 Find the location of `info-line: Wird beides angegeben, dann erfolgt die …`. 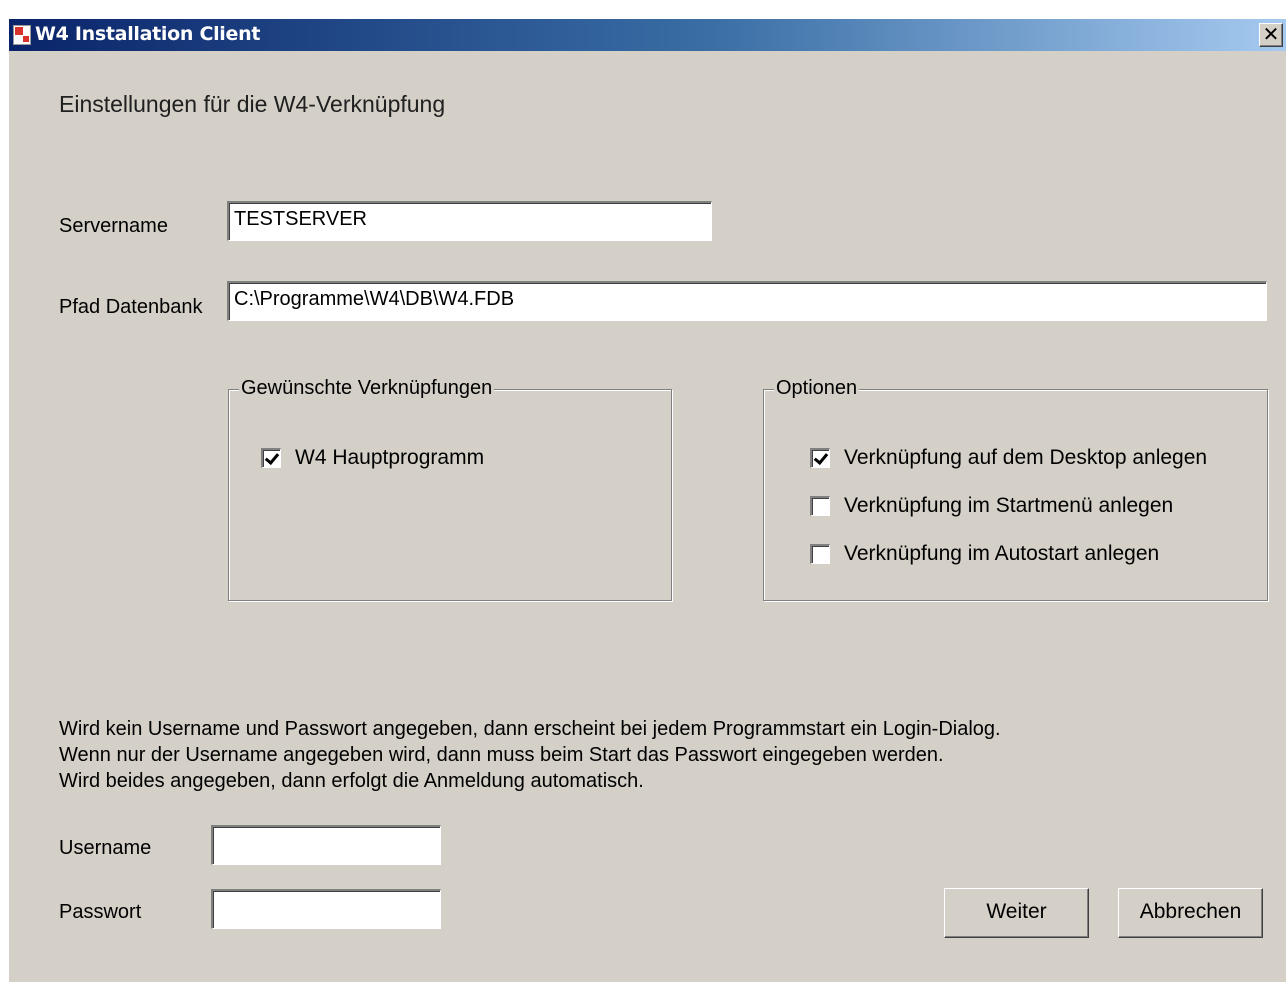

info-line: Wird beides angegeben, dann erfolgt die … is located at coordinates (351, 781).